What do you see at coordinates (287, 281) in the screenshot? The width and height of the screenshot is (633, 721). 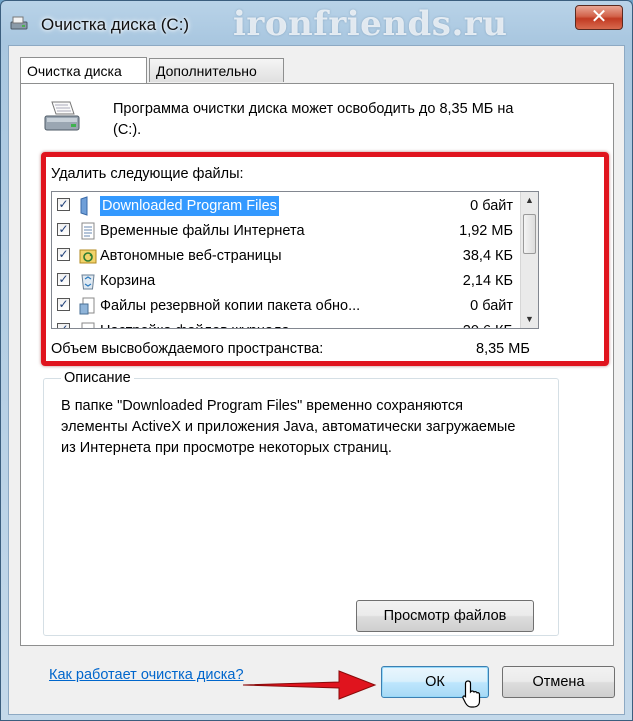 I see `list-item: ✓ Корзина 2,14 КБ` at bounding box center [287, 281].